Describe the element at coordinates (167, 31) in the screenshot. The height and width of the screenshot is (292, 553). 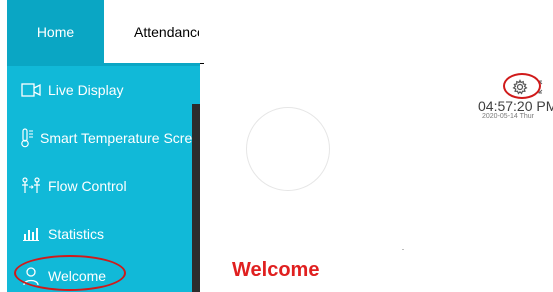
I see `tab-attendance-label: Attendance` at that location.